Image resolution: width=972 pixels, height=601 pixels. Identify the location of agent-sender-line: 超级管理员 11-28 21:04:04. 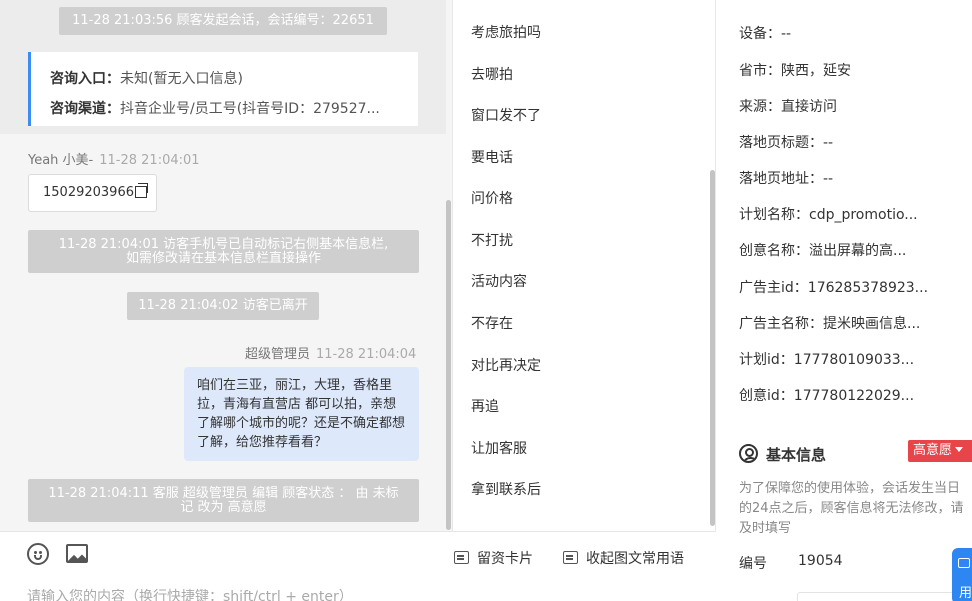
(330, 352).